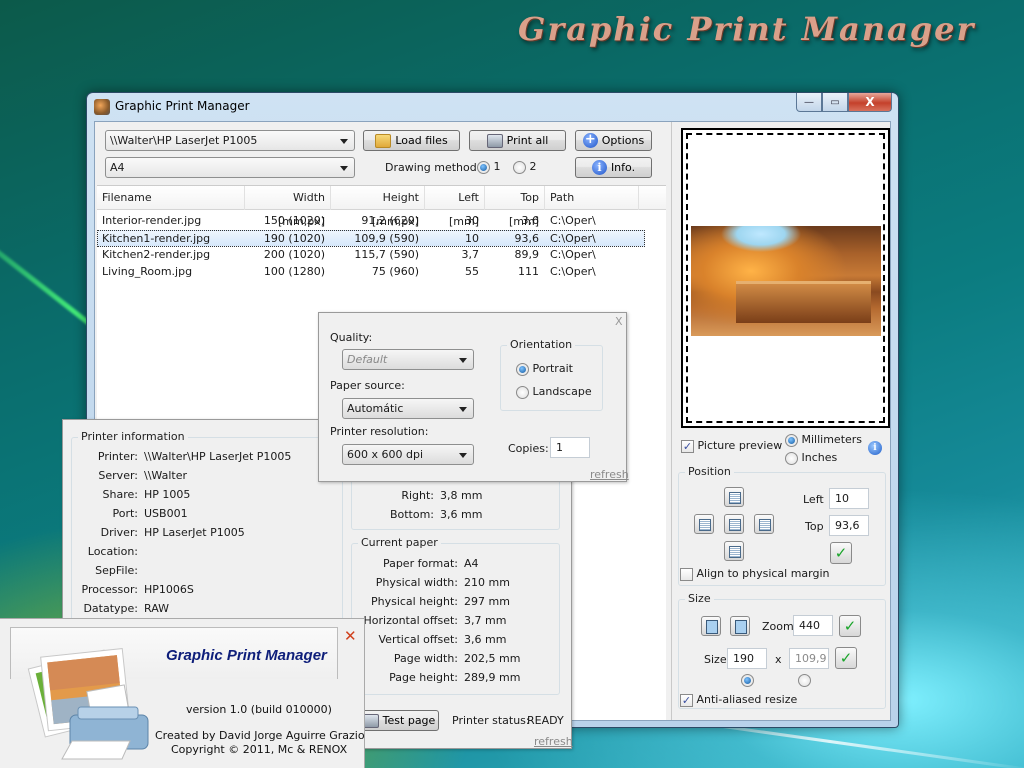 The width and height of the screenshot is (1024, 768). Describe the element at coordinates (731, 446) in the screenshot. I see `picture-preview-checkbox: ✓ Picture preview` at that location.